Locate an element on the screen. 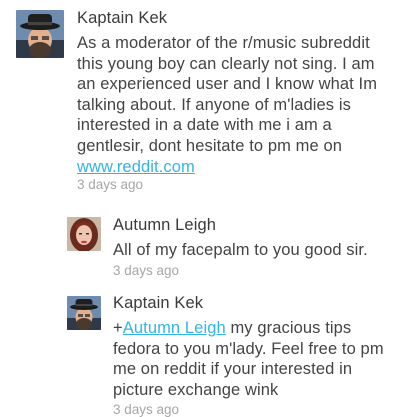 Image resolution: width=400 pixels, height=417 pixels. woman-avatar-icon is located at coordinates (84, 234).